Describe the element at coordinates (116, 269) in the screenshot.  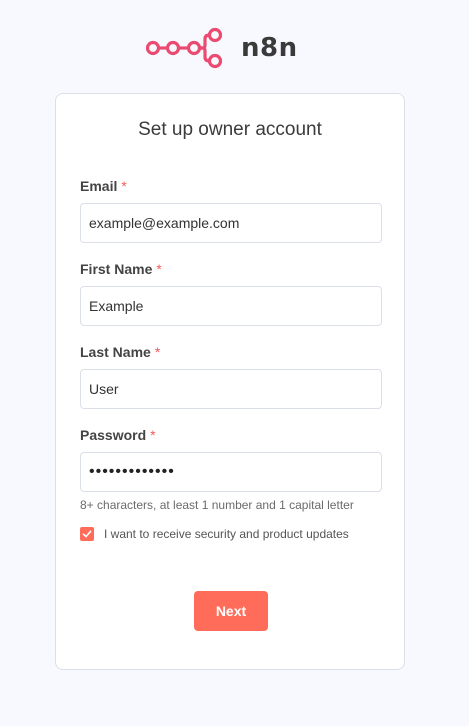
I see `first-name-label-text: First Name` at that location.